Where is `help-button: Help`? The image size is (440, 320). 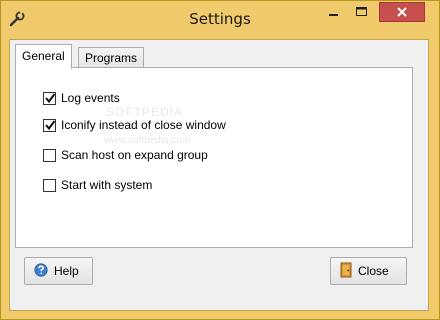 help-button: Help is located at coordinates (58, 271).